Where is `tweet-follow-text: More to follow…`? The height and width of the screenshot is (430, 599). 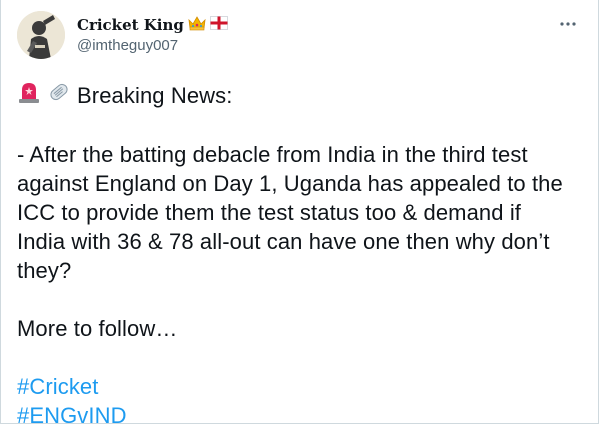 tweet-follow-text: More to follow… is located at coordinates (97, 328).